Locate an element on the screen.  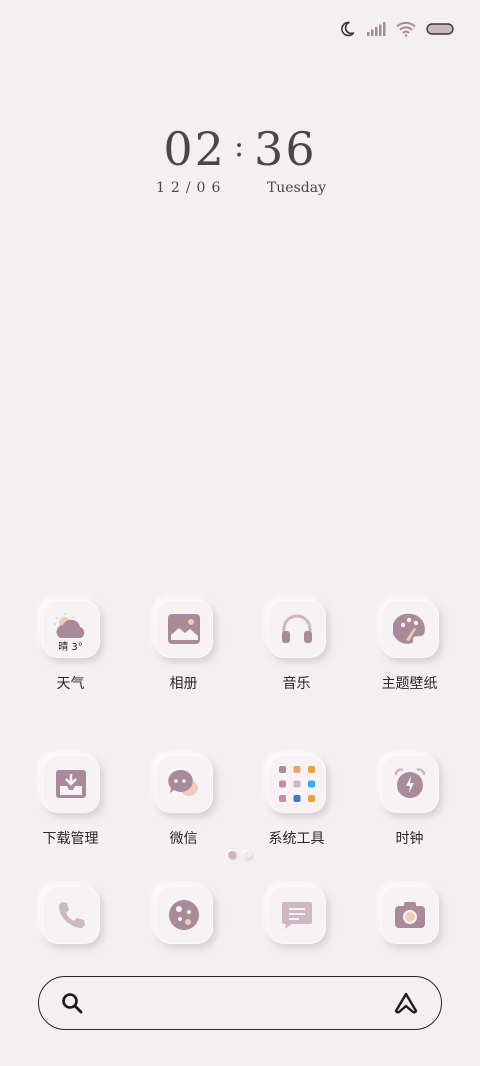
phone-tile is located at coordinates (70, 915).